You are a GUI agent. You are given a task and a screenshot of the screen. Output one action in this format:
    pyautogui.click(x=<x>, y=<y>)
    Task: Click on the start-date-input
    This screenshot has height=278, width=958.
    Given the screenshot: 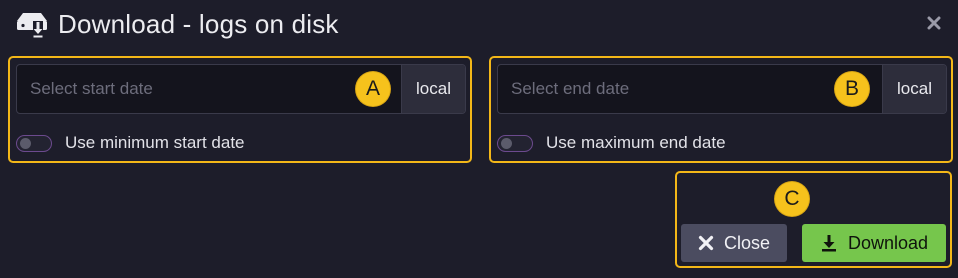 What is the action you would take?
    pyautogui.click(x=209, y=89)
    